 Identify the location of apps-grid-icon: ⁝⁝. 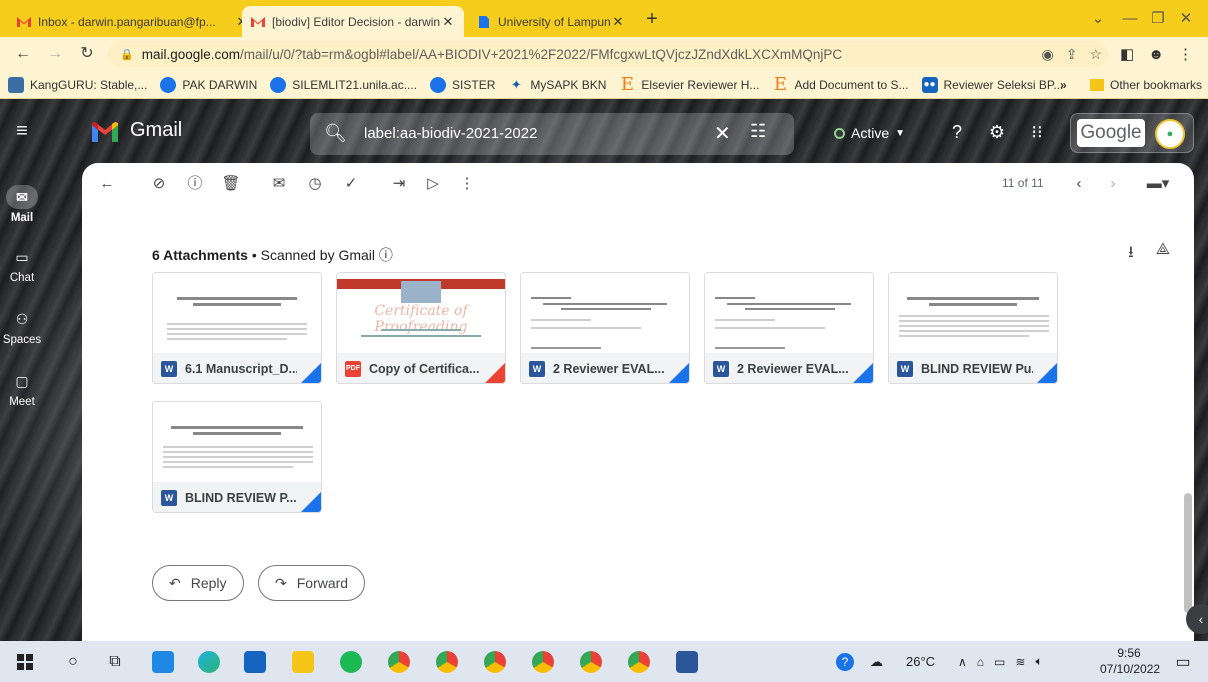
(1037, 132).